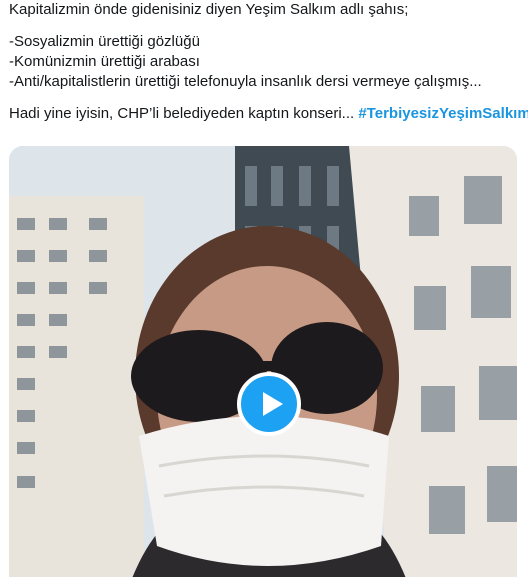 This screenshot has height=577, width=528. I want to click on tweet-text-line: -Sosyalizmin ürettiği gözlüğü, so click(104, 41).